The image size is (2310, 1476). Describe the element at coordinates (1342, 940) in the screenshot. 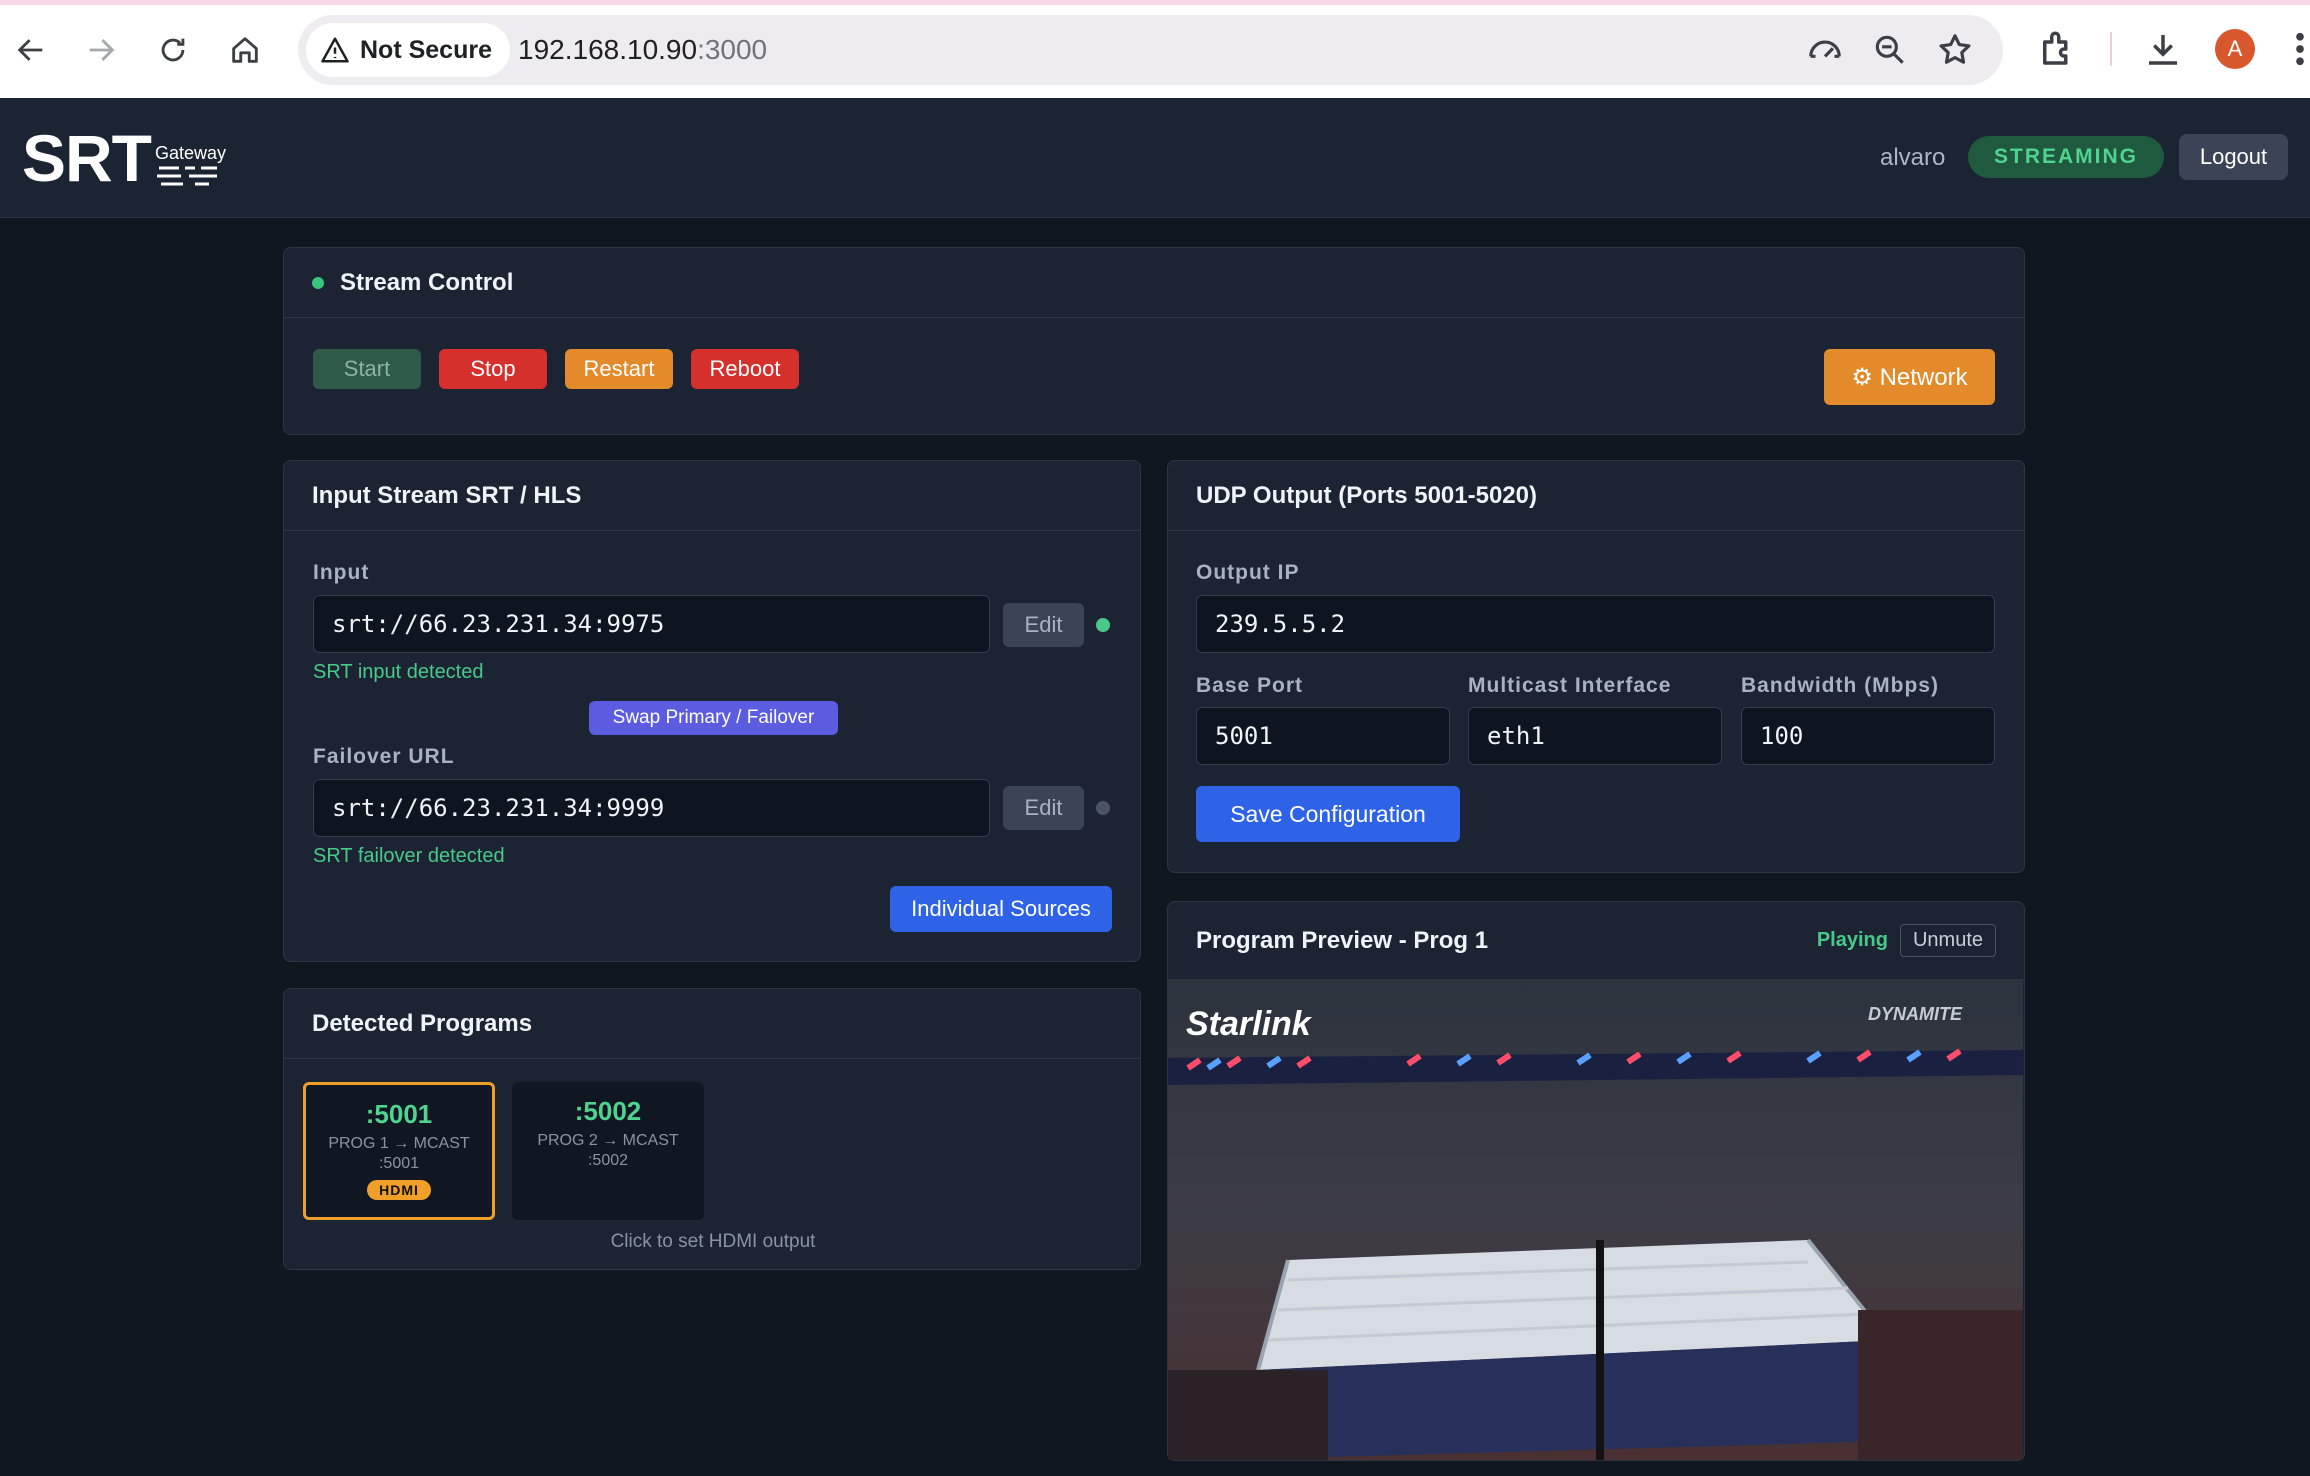

I see `program-preview-title: Program Preview - Prog 1` at that location.